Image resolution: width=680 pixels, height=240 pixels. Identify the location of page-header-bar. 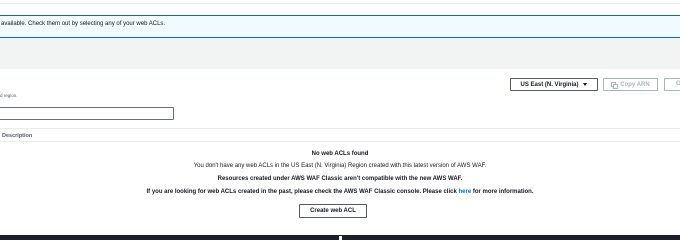
(340, 54).